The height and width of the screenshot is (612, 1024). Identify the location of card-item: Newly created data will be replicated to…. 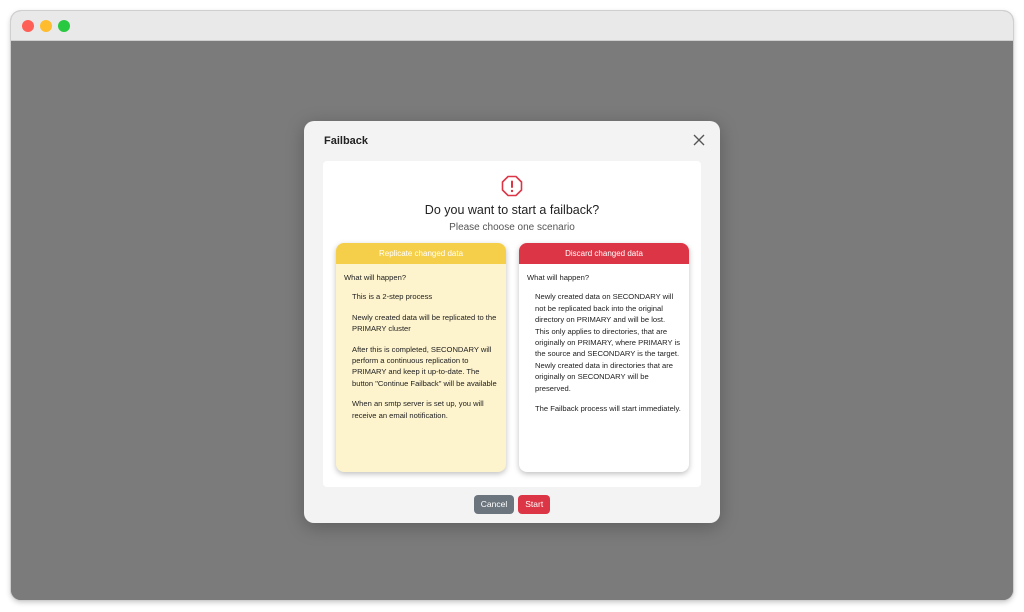
(424, 323).